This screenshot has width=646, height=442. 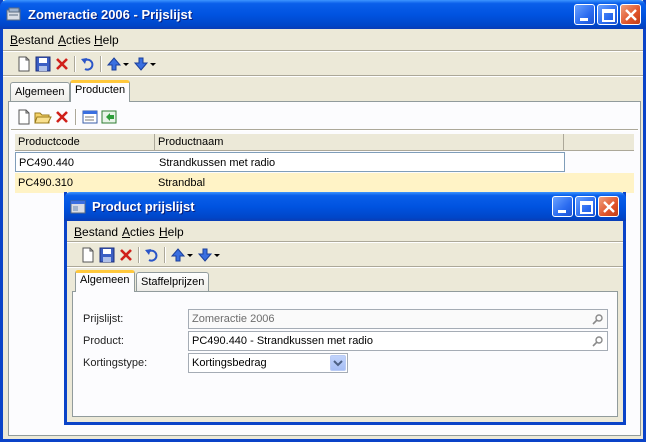 I want to click on grid-properties-button, so click(x=90, y=117).